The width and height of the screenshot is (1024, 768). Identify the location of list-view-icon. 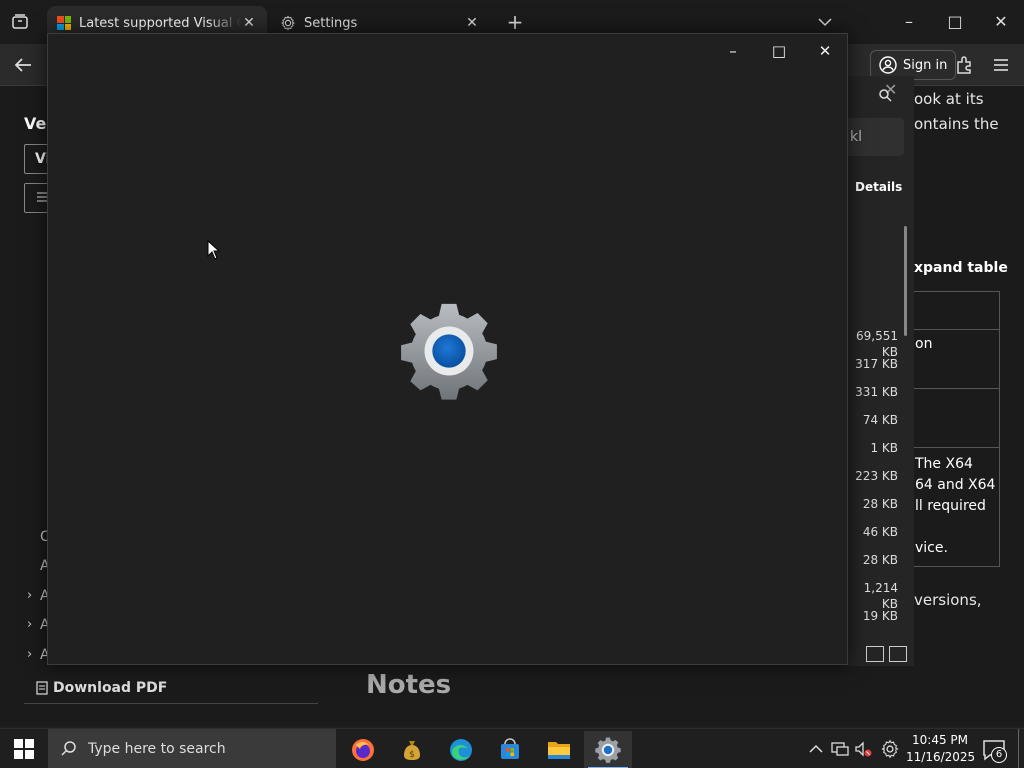
(875, 654).